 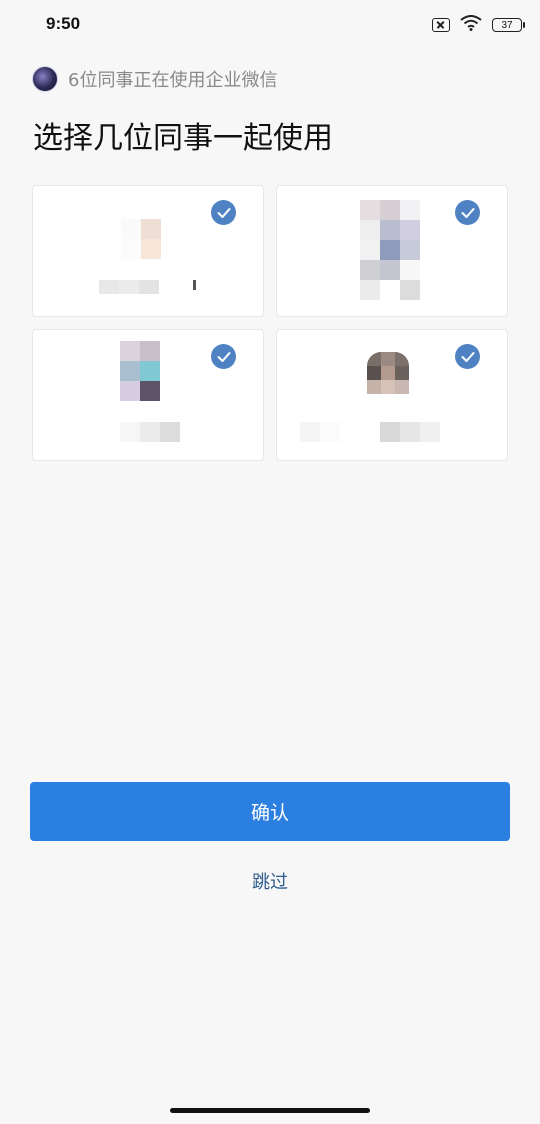 What do you see at coordinates (173, 80) in the screenshot?
I see `company-usage-text: 6位同事正在使用企业微信` at bounding box center [173, 80].